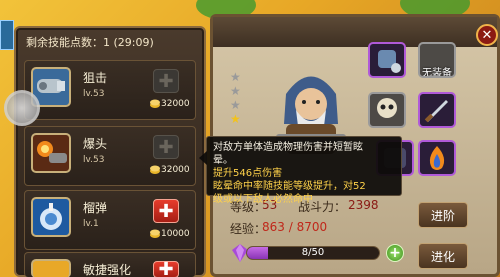 This screenshot has height=277, width=500. What do you see at coordinates (95, 208) in the screenshot?
I see `skill-name: 榴弹` at bounding box center [95, 208].